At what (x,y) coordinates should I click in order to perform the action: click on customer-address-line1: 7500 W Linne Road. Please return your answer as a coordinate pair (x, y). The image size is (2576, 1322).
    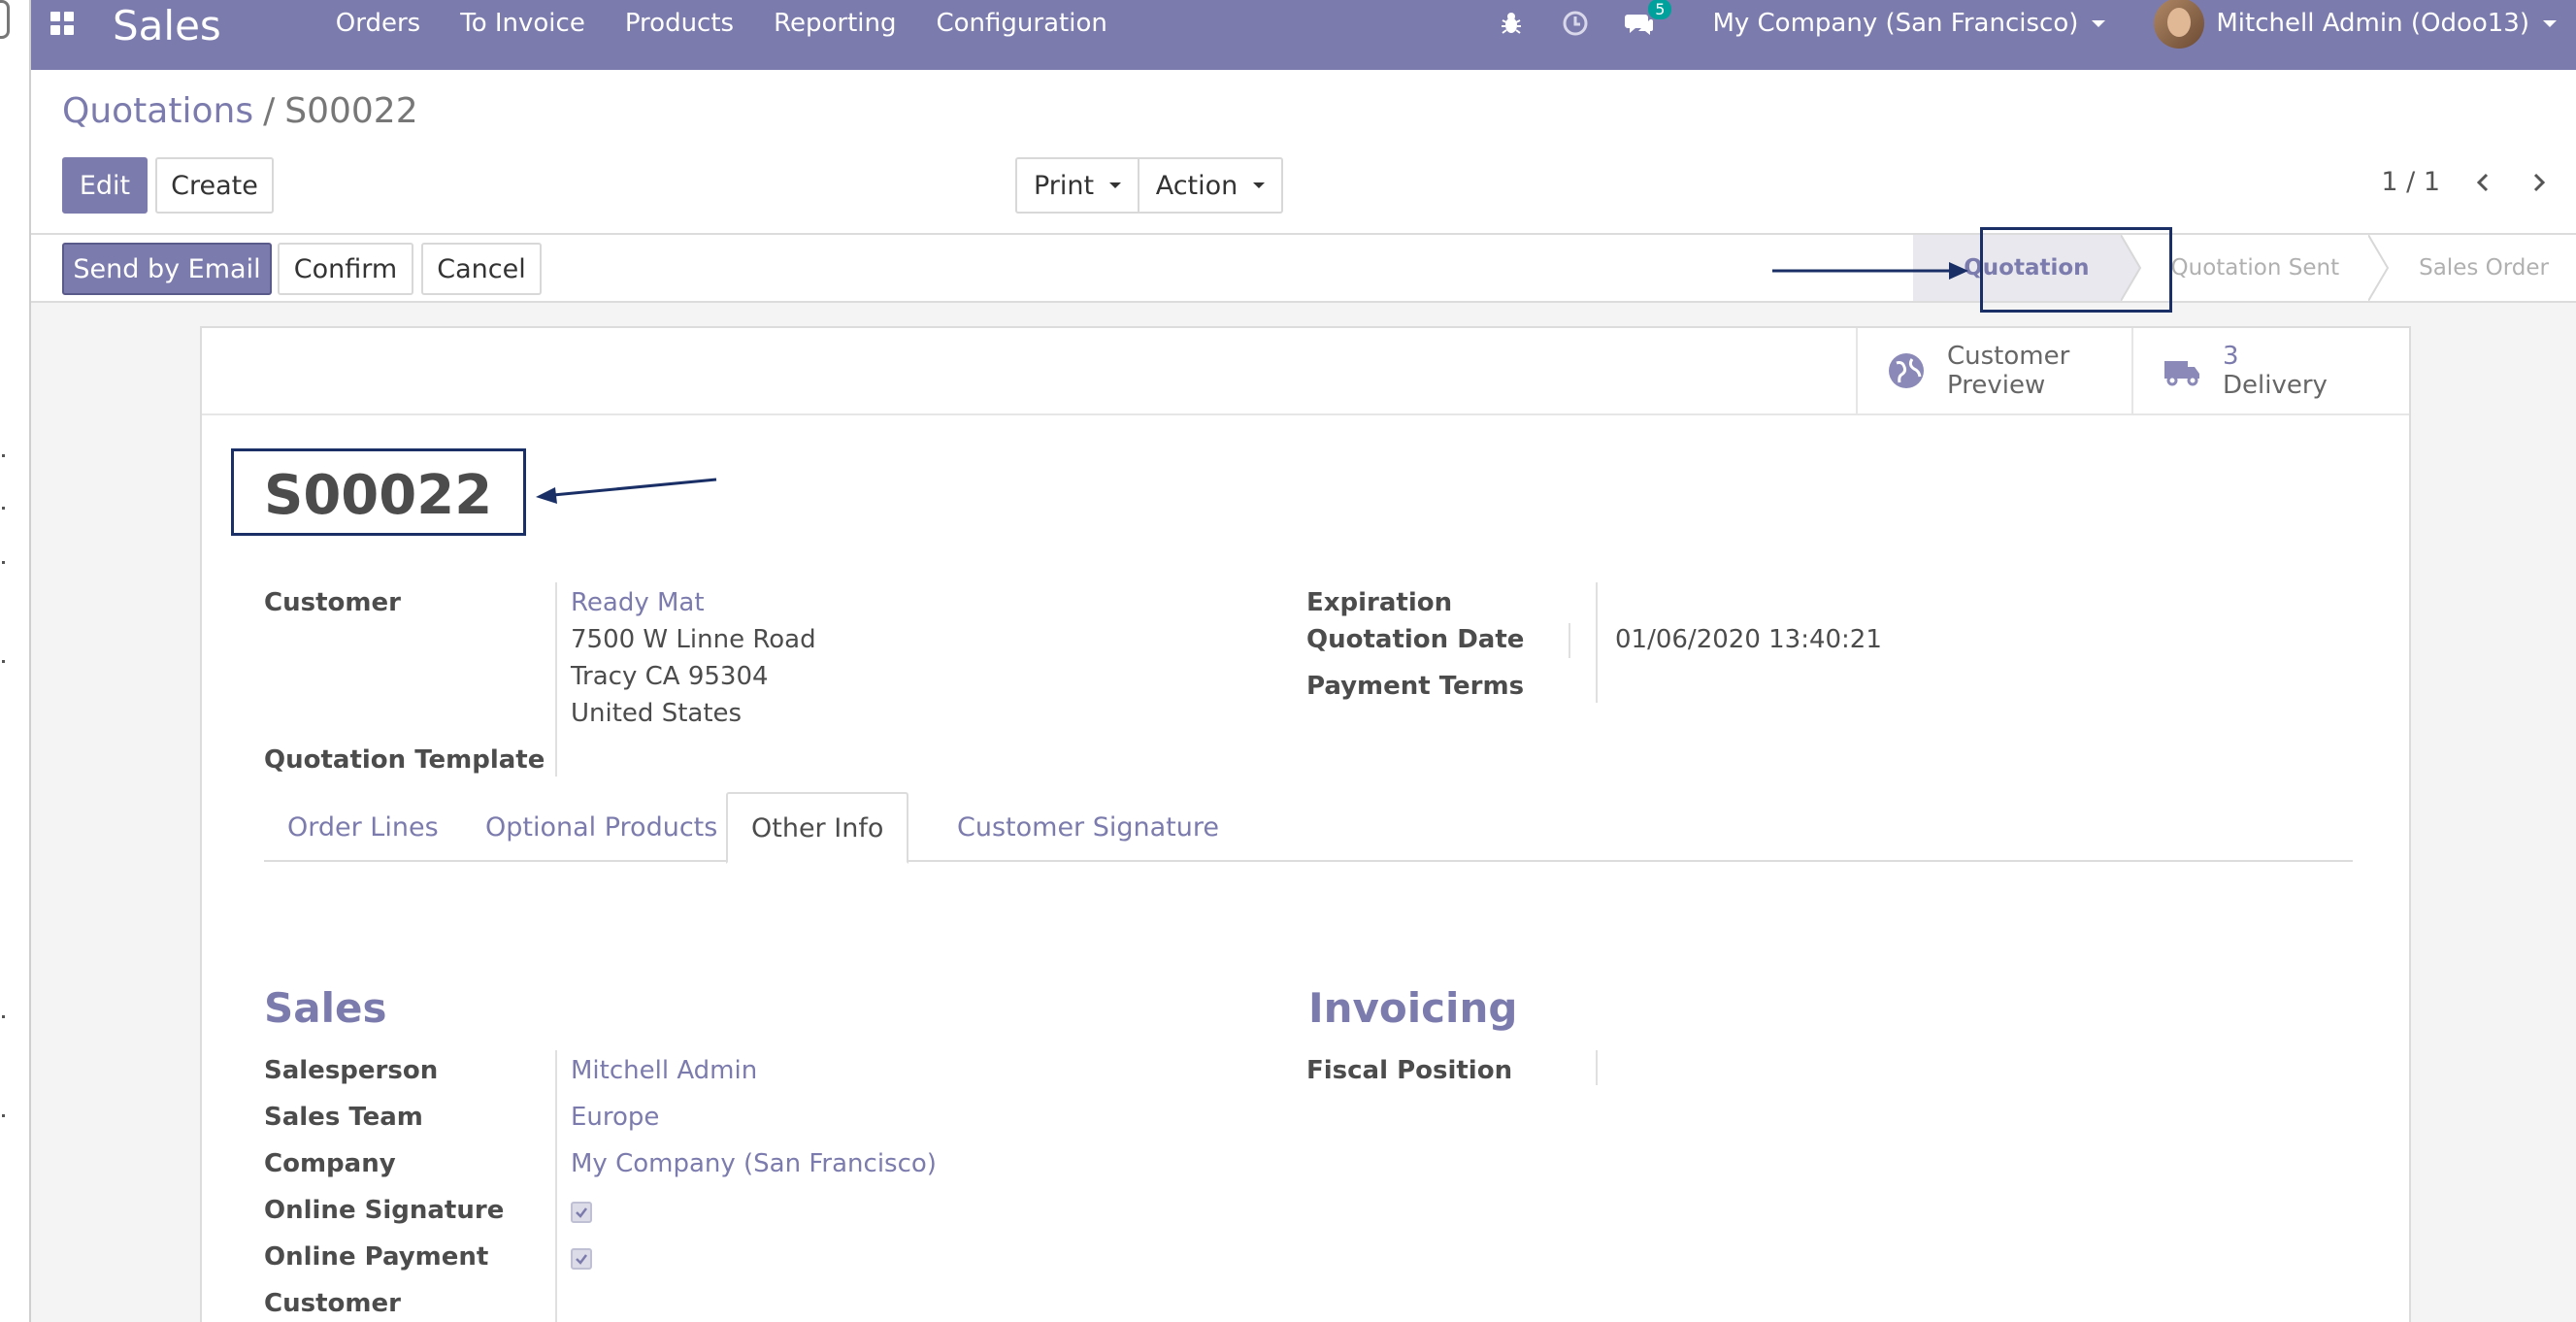
    Looking at the image, I should click on (693, 639).